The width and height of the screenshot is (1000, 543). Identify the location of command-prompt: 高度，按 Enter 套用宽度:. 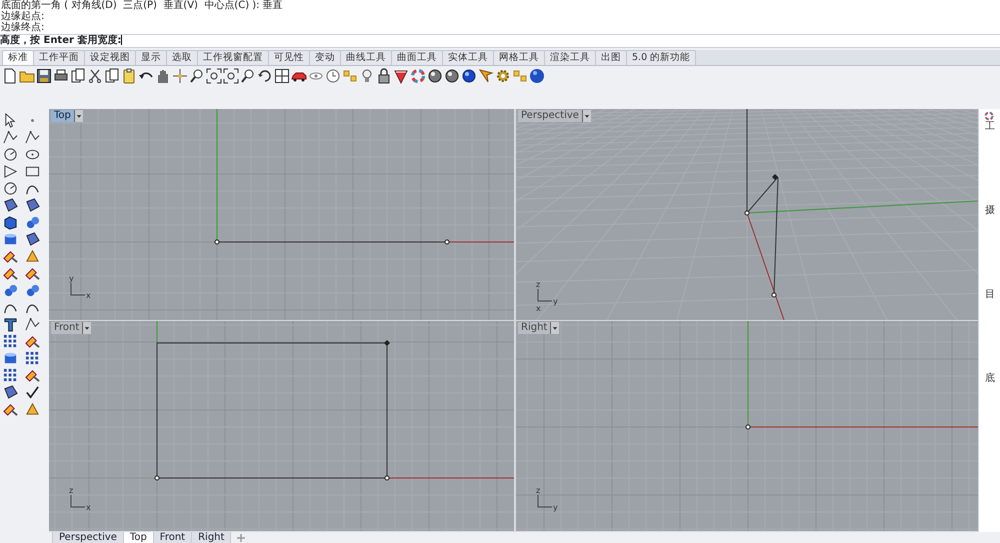
(61, 40).